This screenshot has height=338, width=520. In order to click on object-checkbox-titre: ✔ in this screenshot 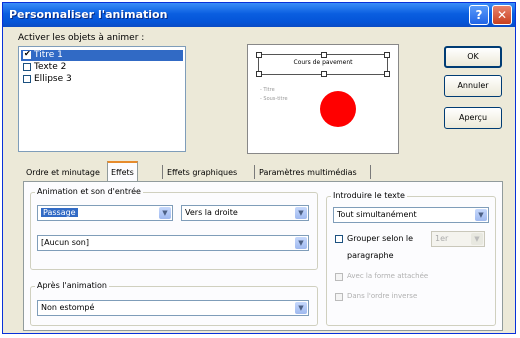, I will do `click(27, 54)`.